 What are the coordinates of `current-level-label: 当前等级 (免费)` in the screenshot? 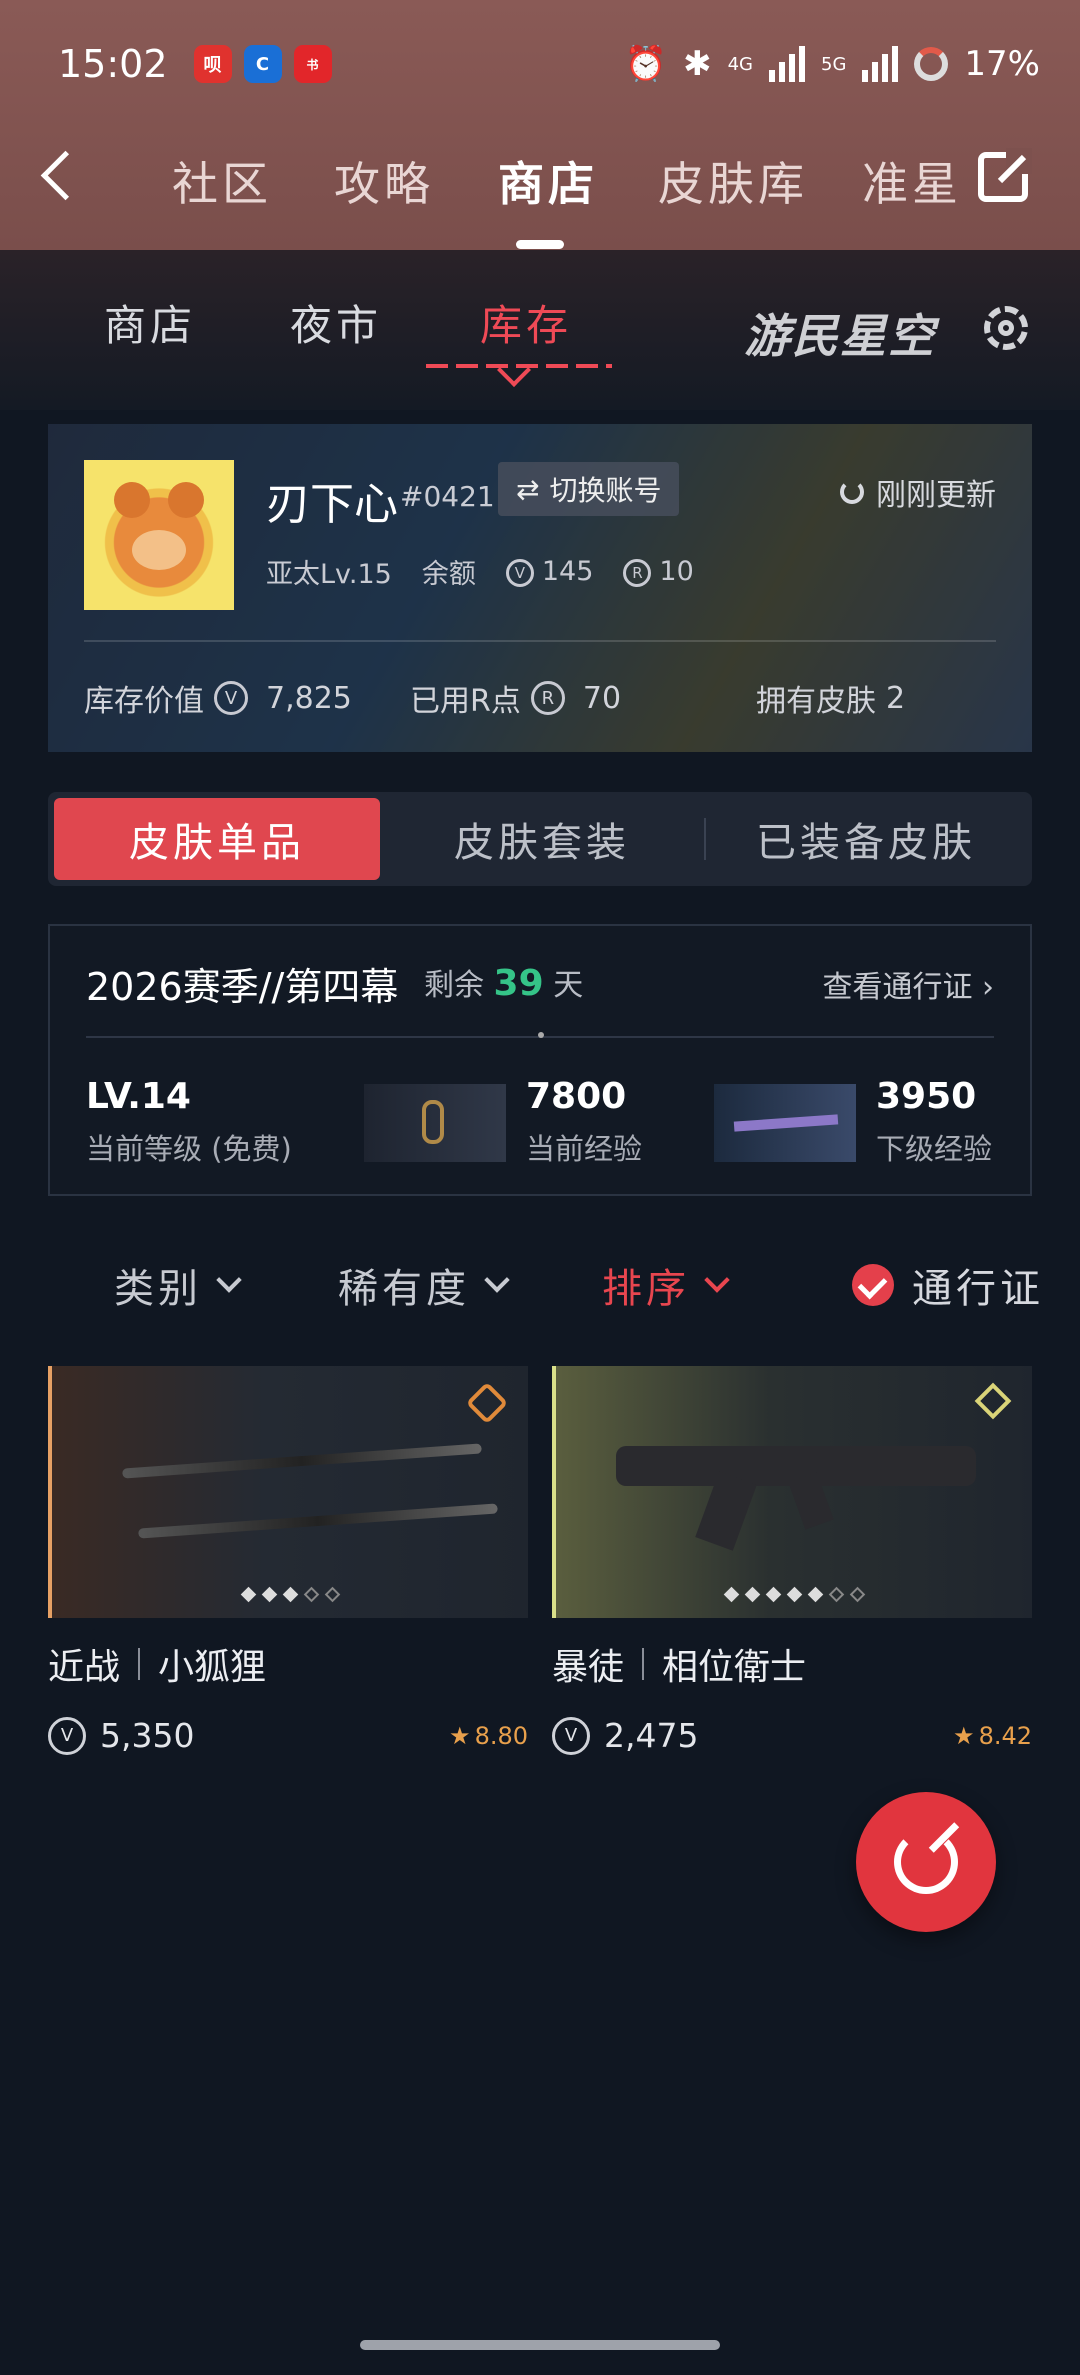 It's located at (189, 1149).